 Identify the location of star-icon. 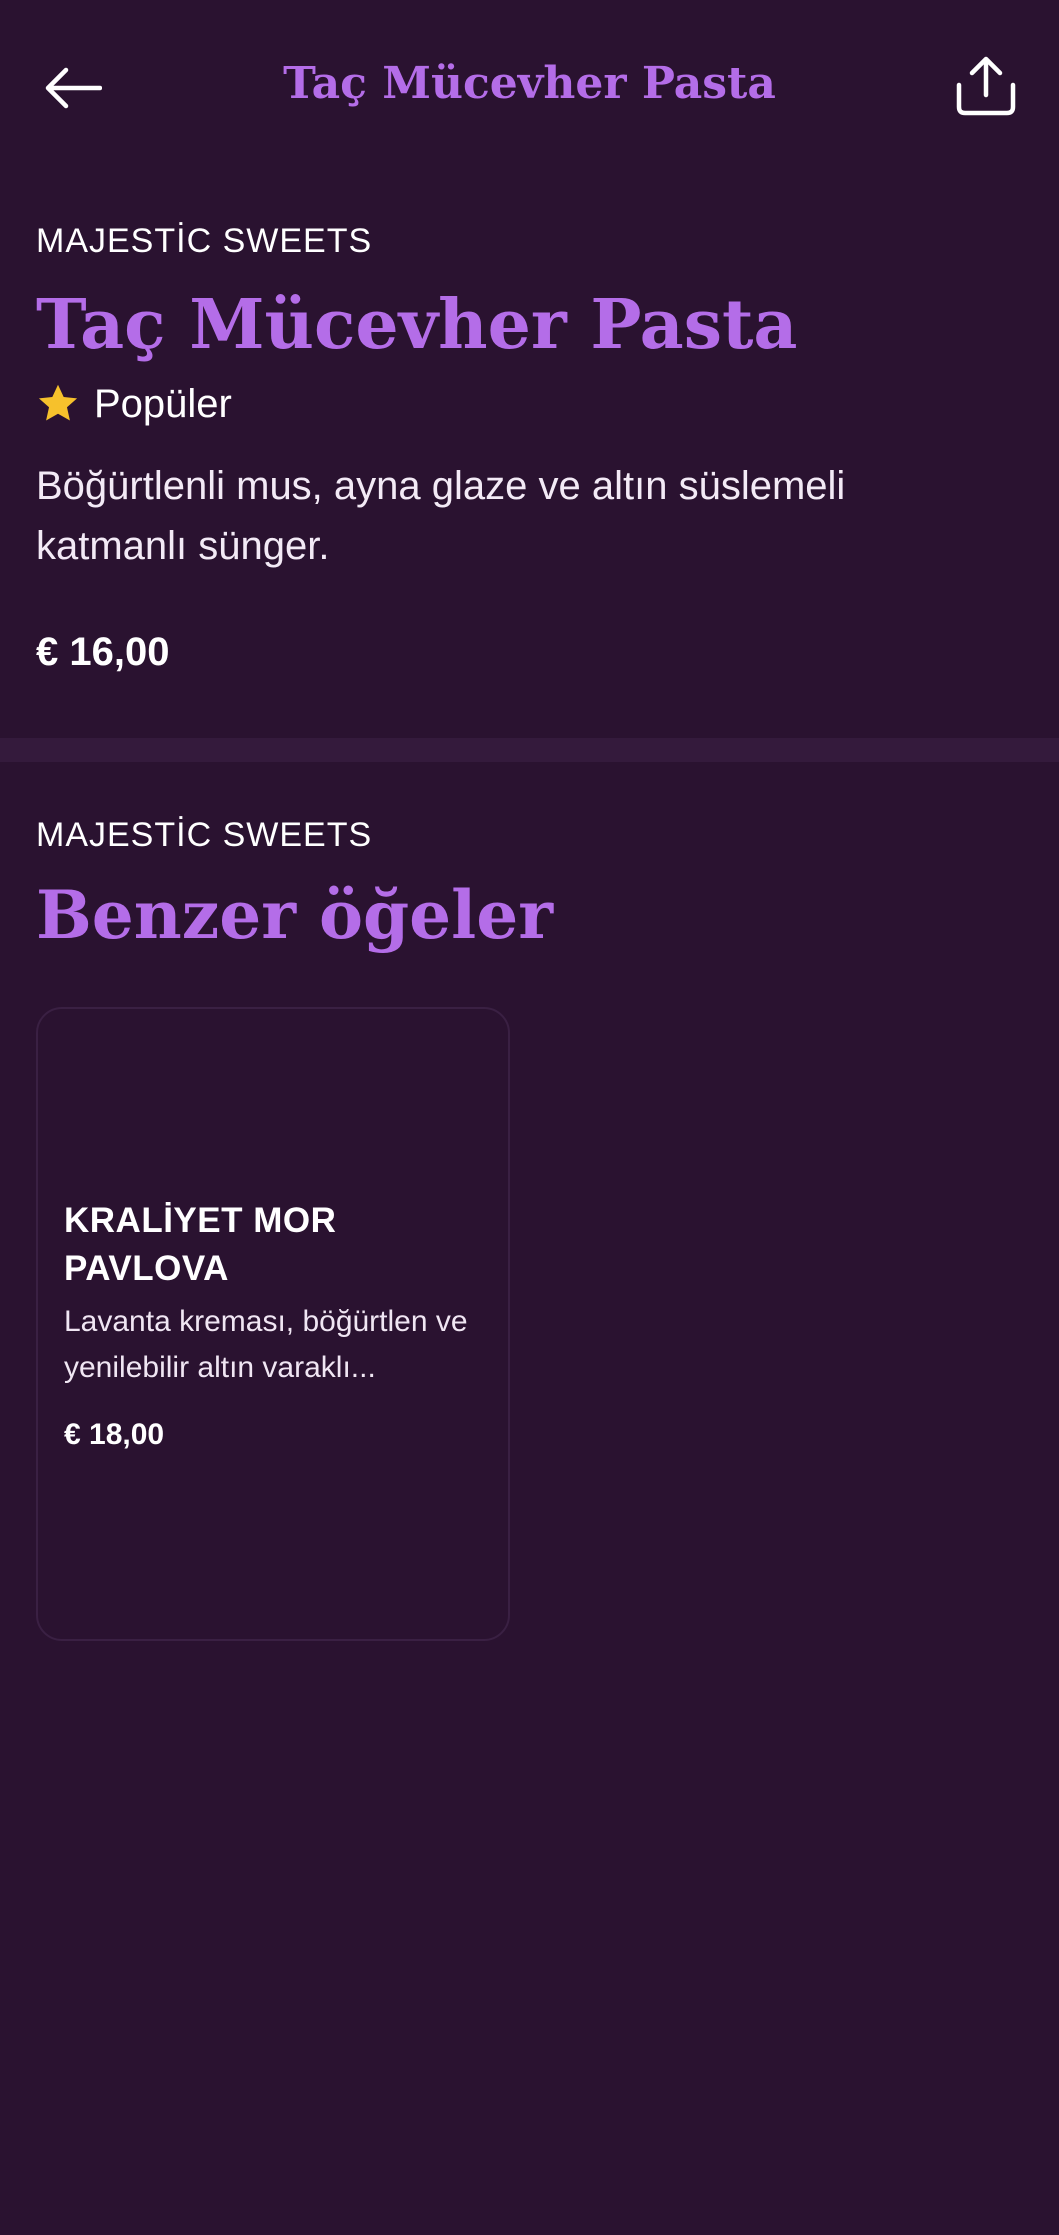
(58, 402).